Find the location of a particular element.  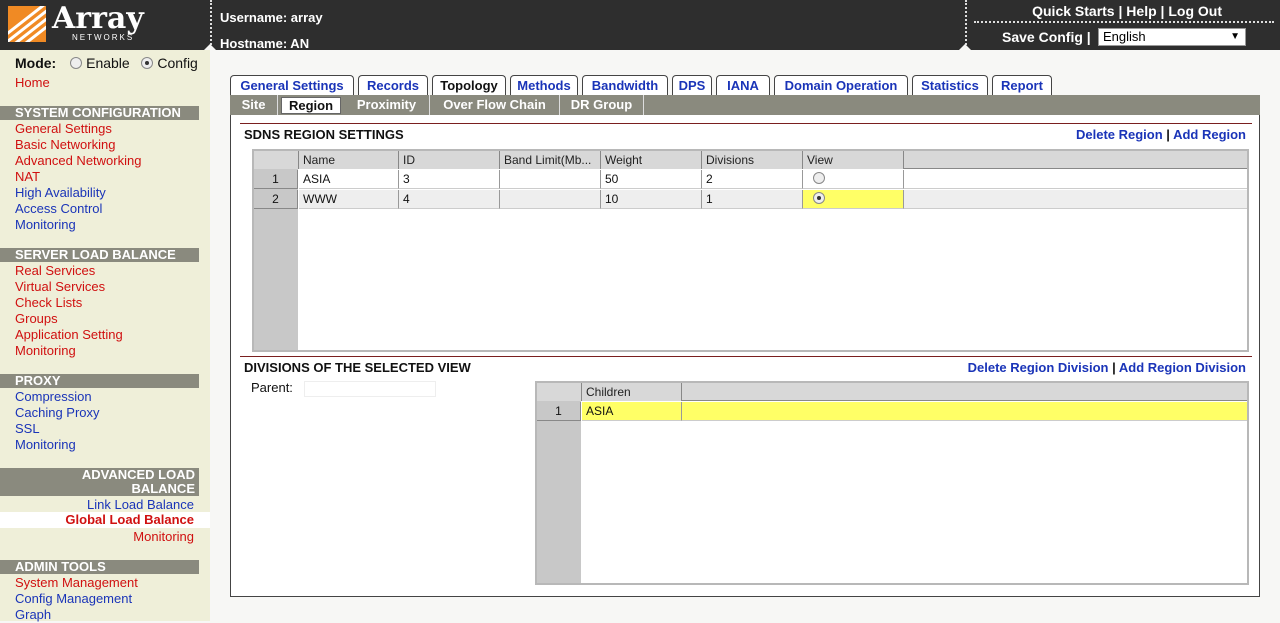

tab-methods: Methods is located at coordinates (544, 85).